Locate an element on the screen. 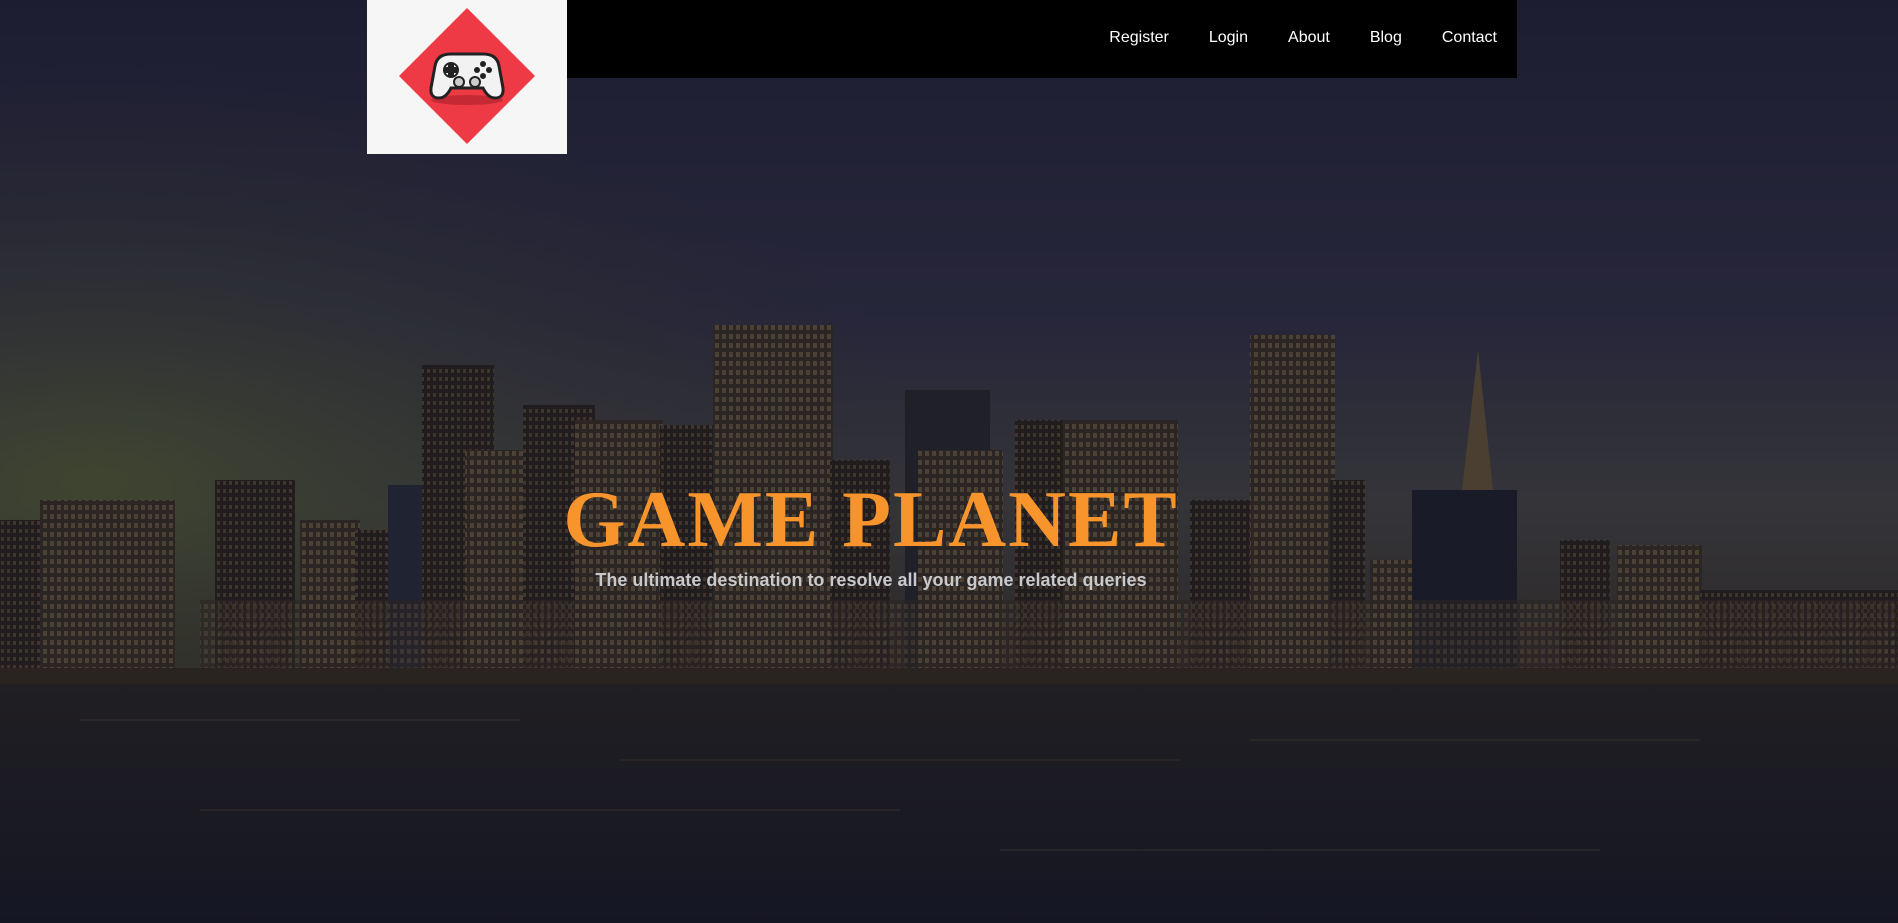  logo is located at coordinates (467, 77).